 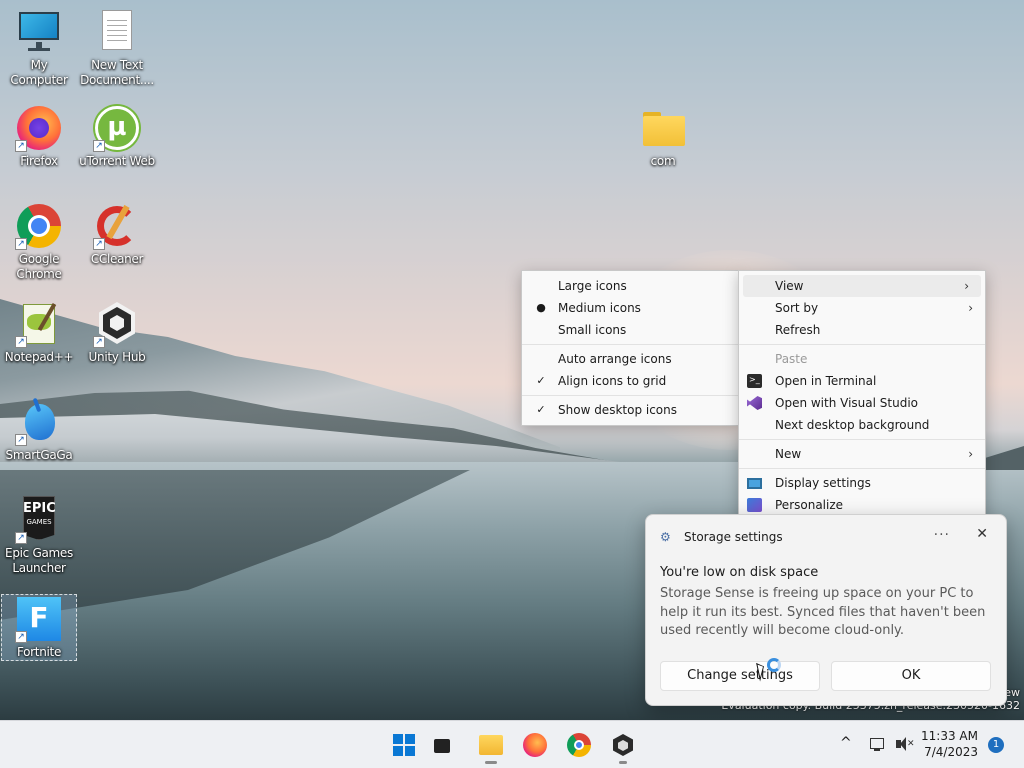 I want to click on menu-item-label: Small icons, so click(x=592, y=330).